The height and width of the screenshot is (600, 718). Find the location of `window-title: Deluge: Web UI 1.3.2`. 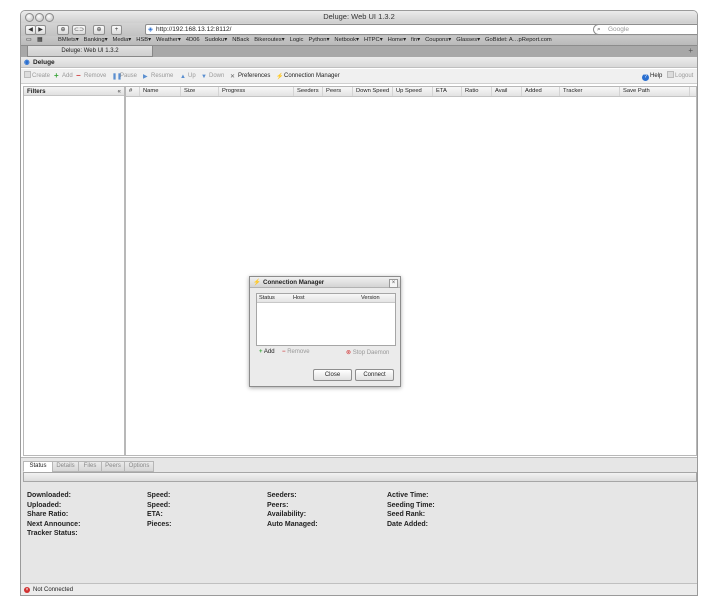

window-title: Deluge: Web UI 1.3.2 is located at coordinates (359, 16).